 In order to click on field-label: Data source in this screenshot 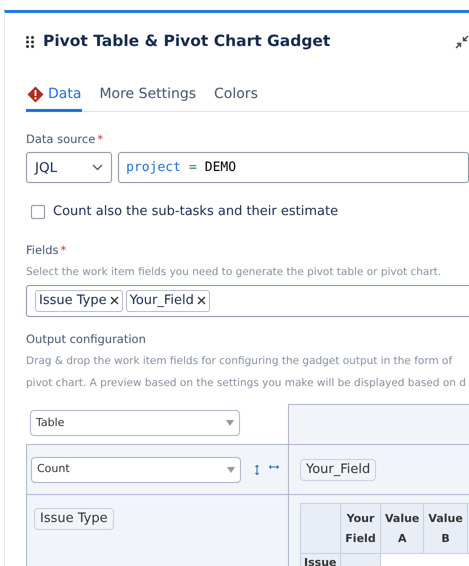, I will do `click(61, 139)`.